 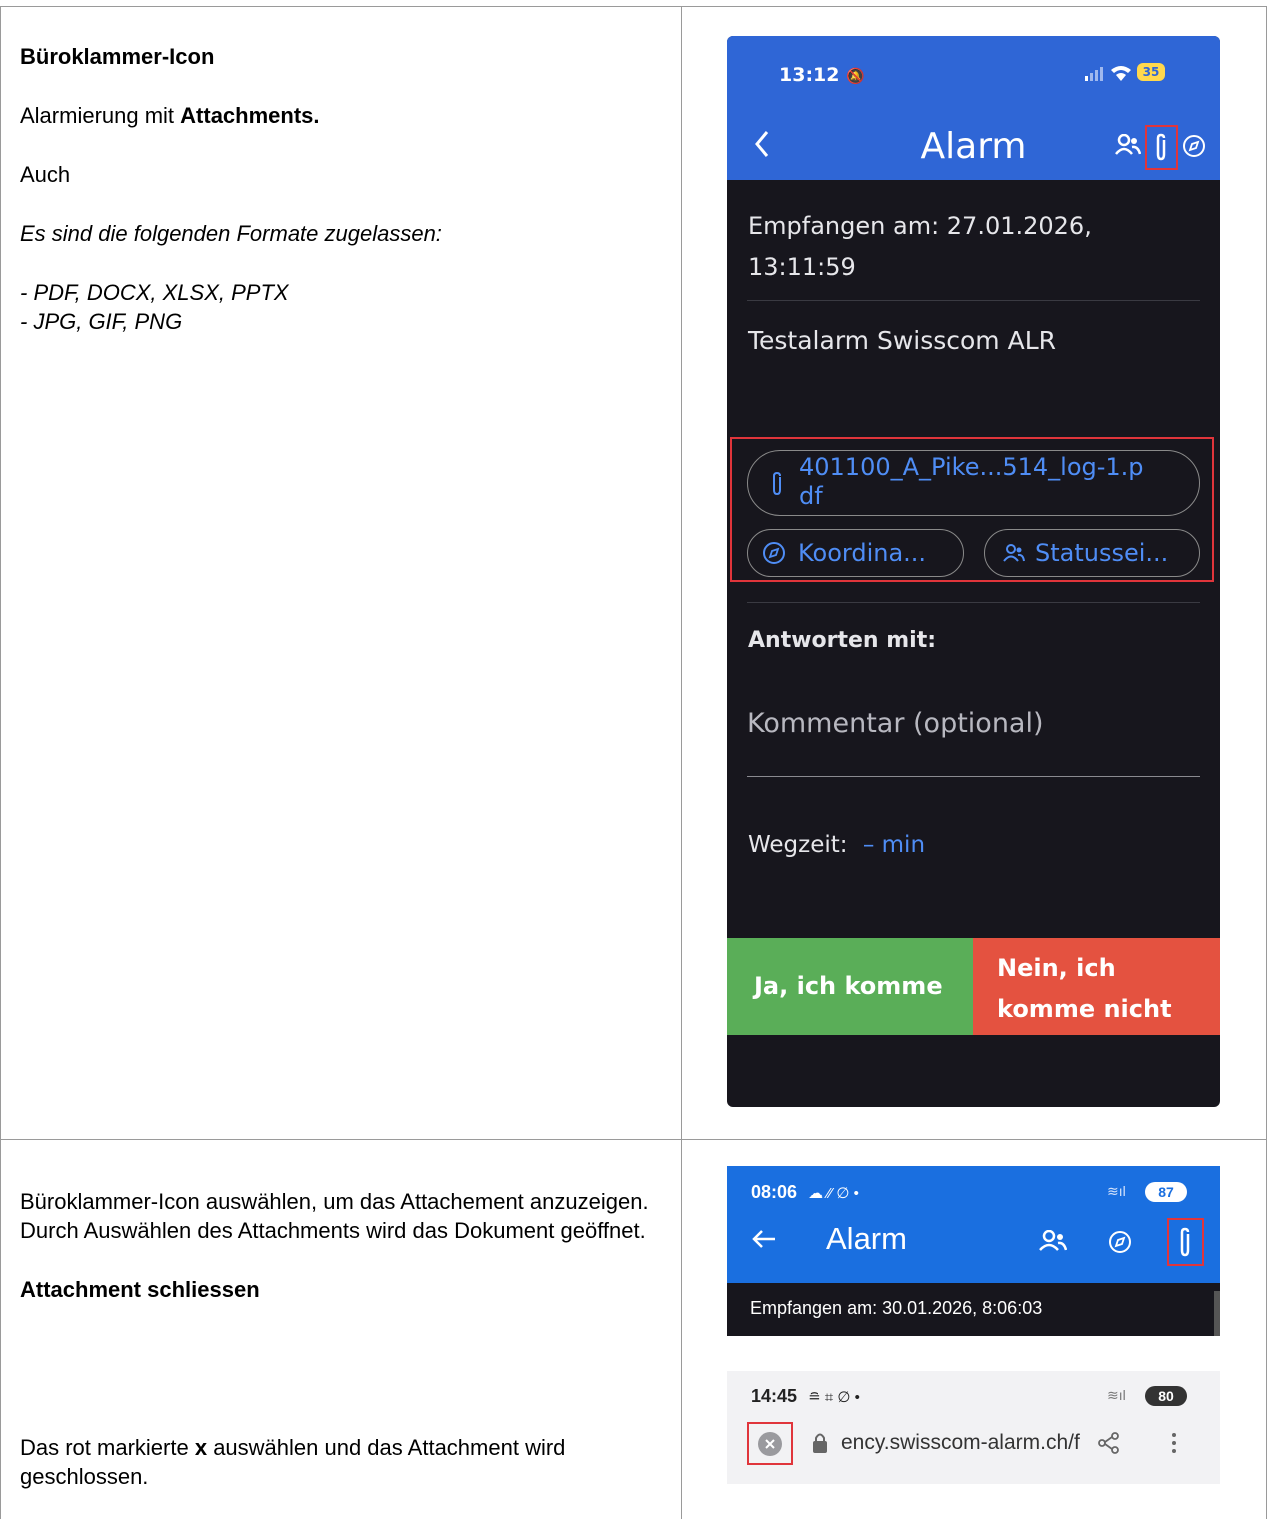 I want to click on share-button, so click(x=1109, y=1445).